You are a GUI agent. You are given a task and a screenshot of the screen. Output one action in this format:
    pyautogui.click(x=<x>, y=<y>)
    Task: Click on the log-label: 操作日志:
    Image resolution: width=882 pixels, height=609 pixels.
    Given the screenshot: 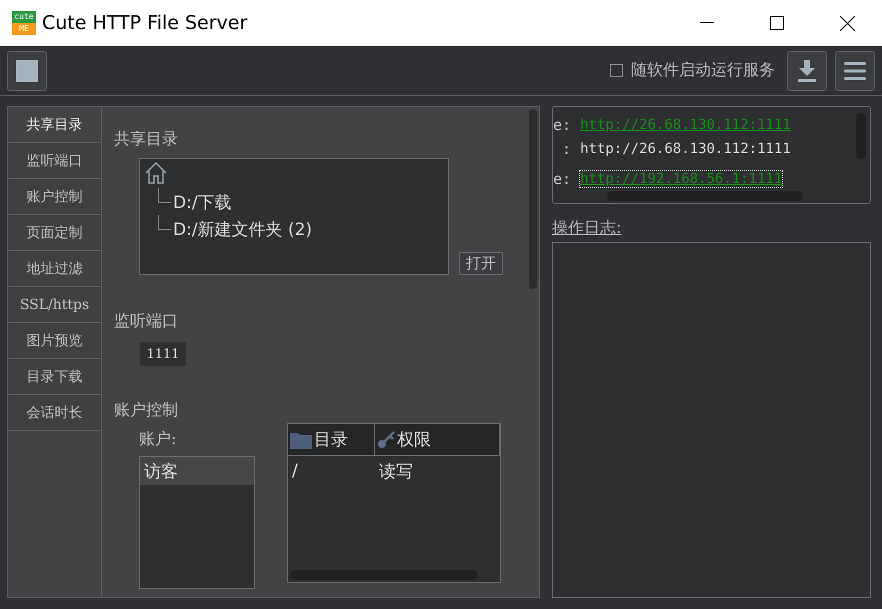 What is the action you would take?
    pyautogui.click(x=587, y=228)
    